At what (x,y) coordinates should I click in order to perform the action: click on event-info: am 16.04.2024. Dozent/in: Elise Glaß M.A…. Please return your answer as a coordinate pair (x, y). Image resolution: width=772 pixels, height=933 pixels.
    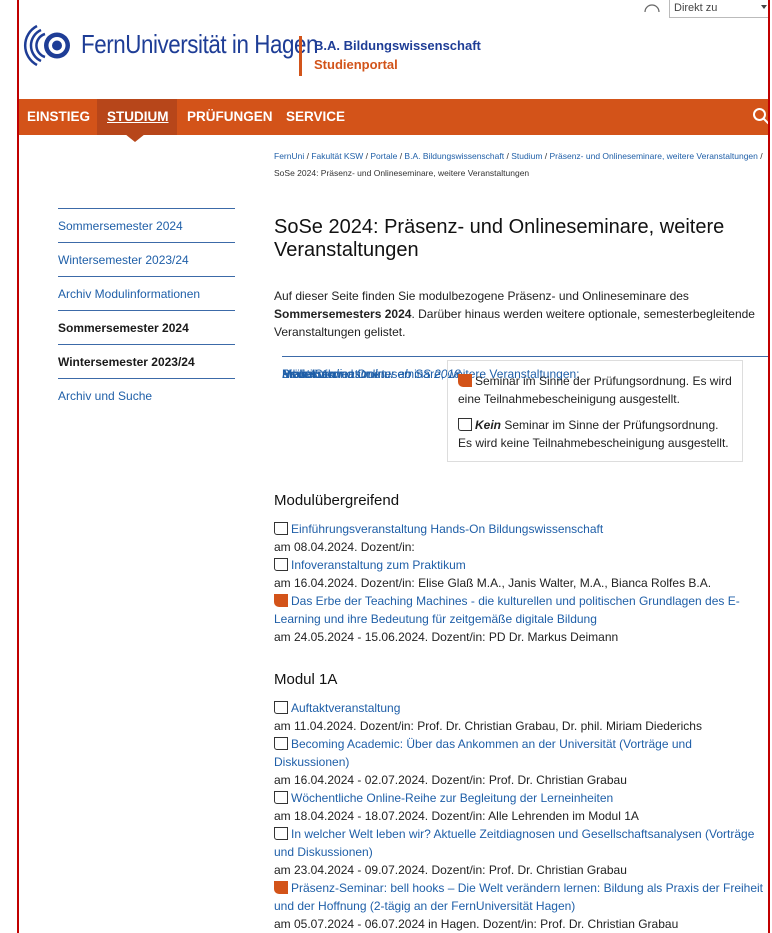
    Looking at the image, I should click on (493, 583).